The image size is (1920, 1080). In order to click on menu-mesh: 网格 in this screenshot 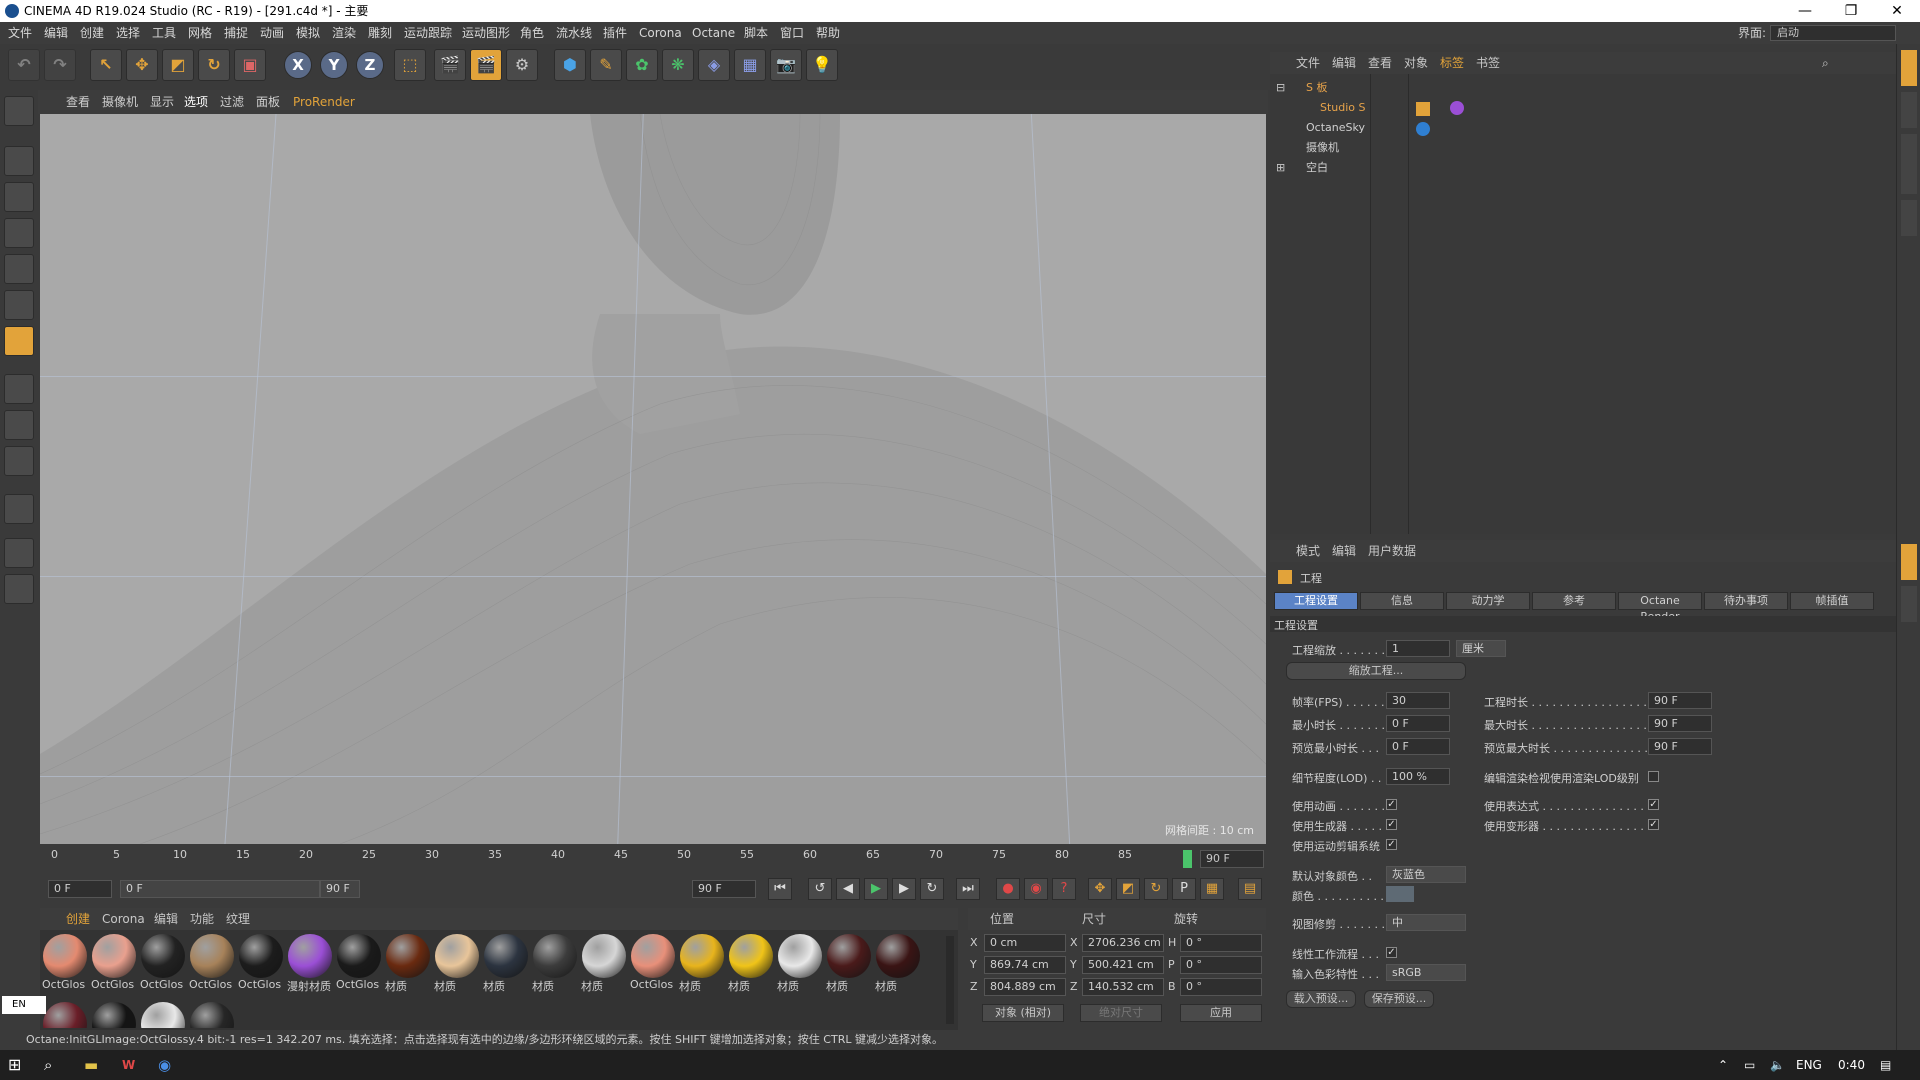, I will do `click(200, 33)`.